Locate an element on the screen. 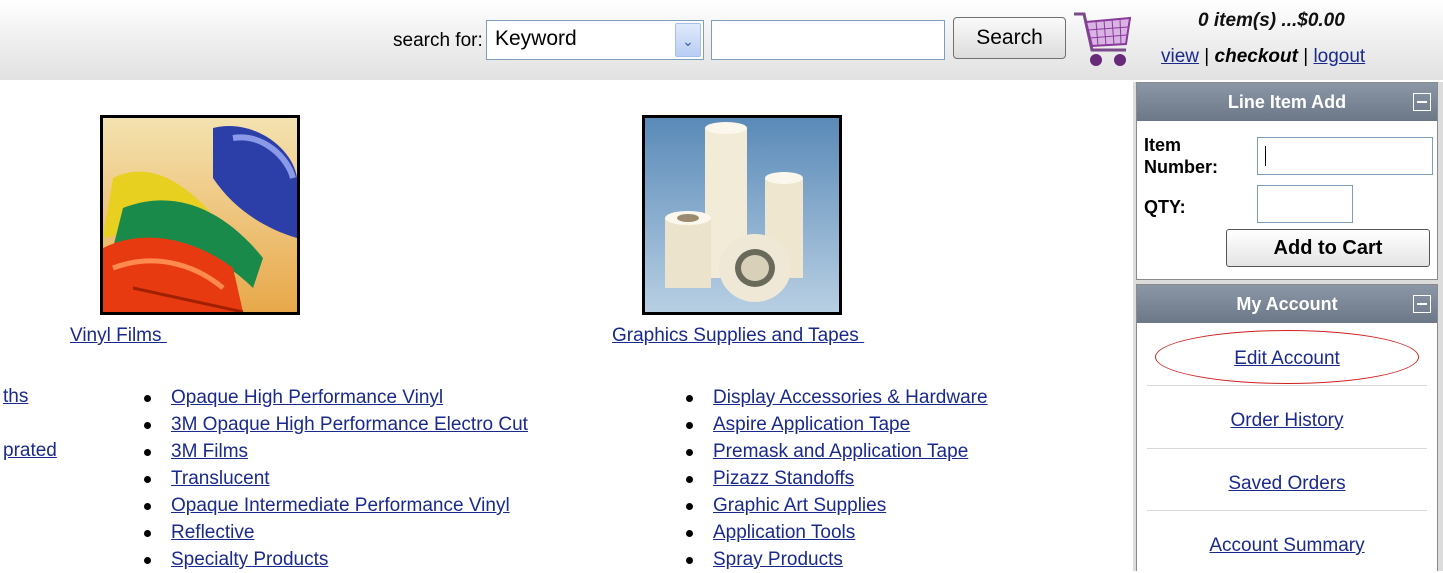 Image resolution: width=1443 pixels, height=573 pixels. search-label: search for: is located at coordinates (438, 40).